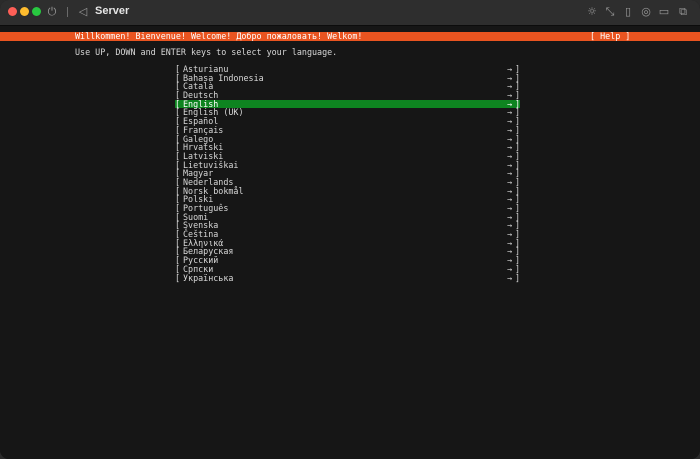  Describe the element at coordinates (208, 277) in the screenshot. I see `language-label: Українська` at that location.